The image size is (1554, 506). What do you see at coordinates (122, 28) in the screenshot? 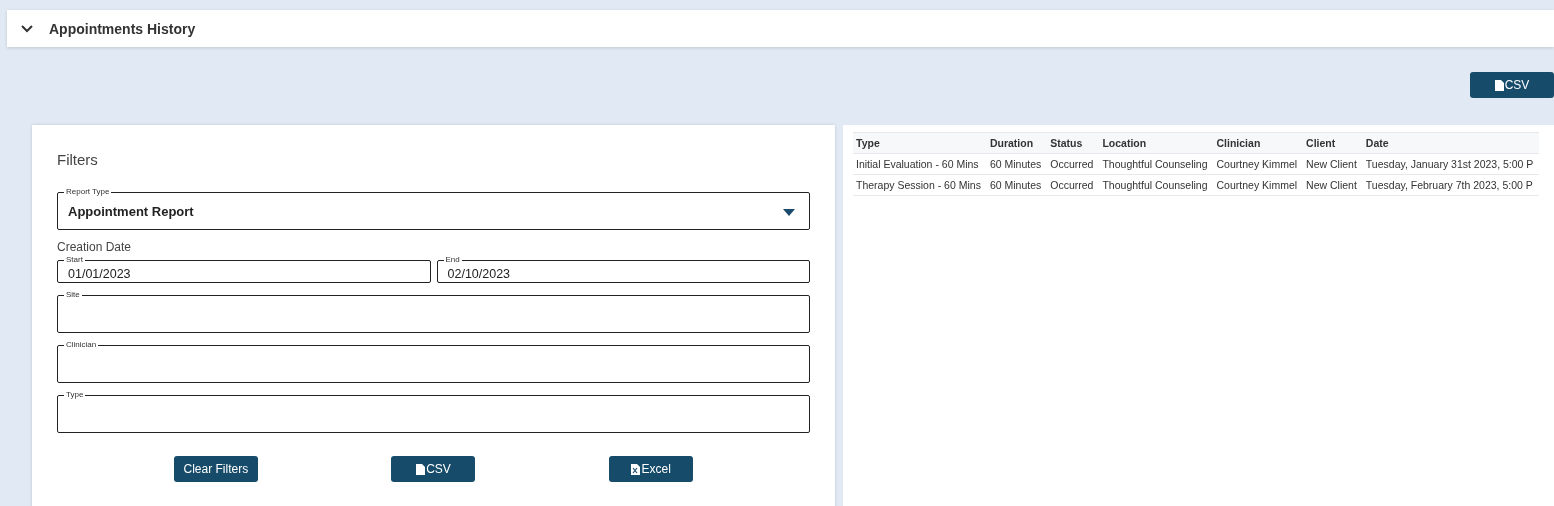
I see `section-title: Appointments History` at bounding box center [122, 28].